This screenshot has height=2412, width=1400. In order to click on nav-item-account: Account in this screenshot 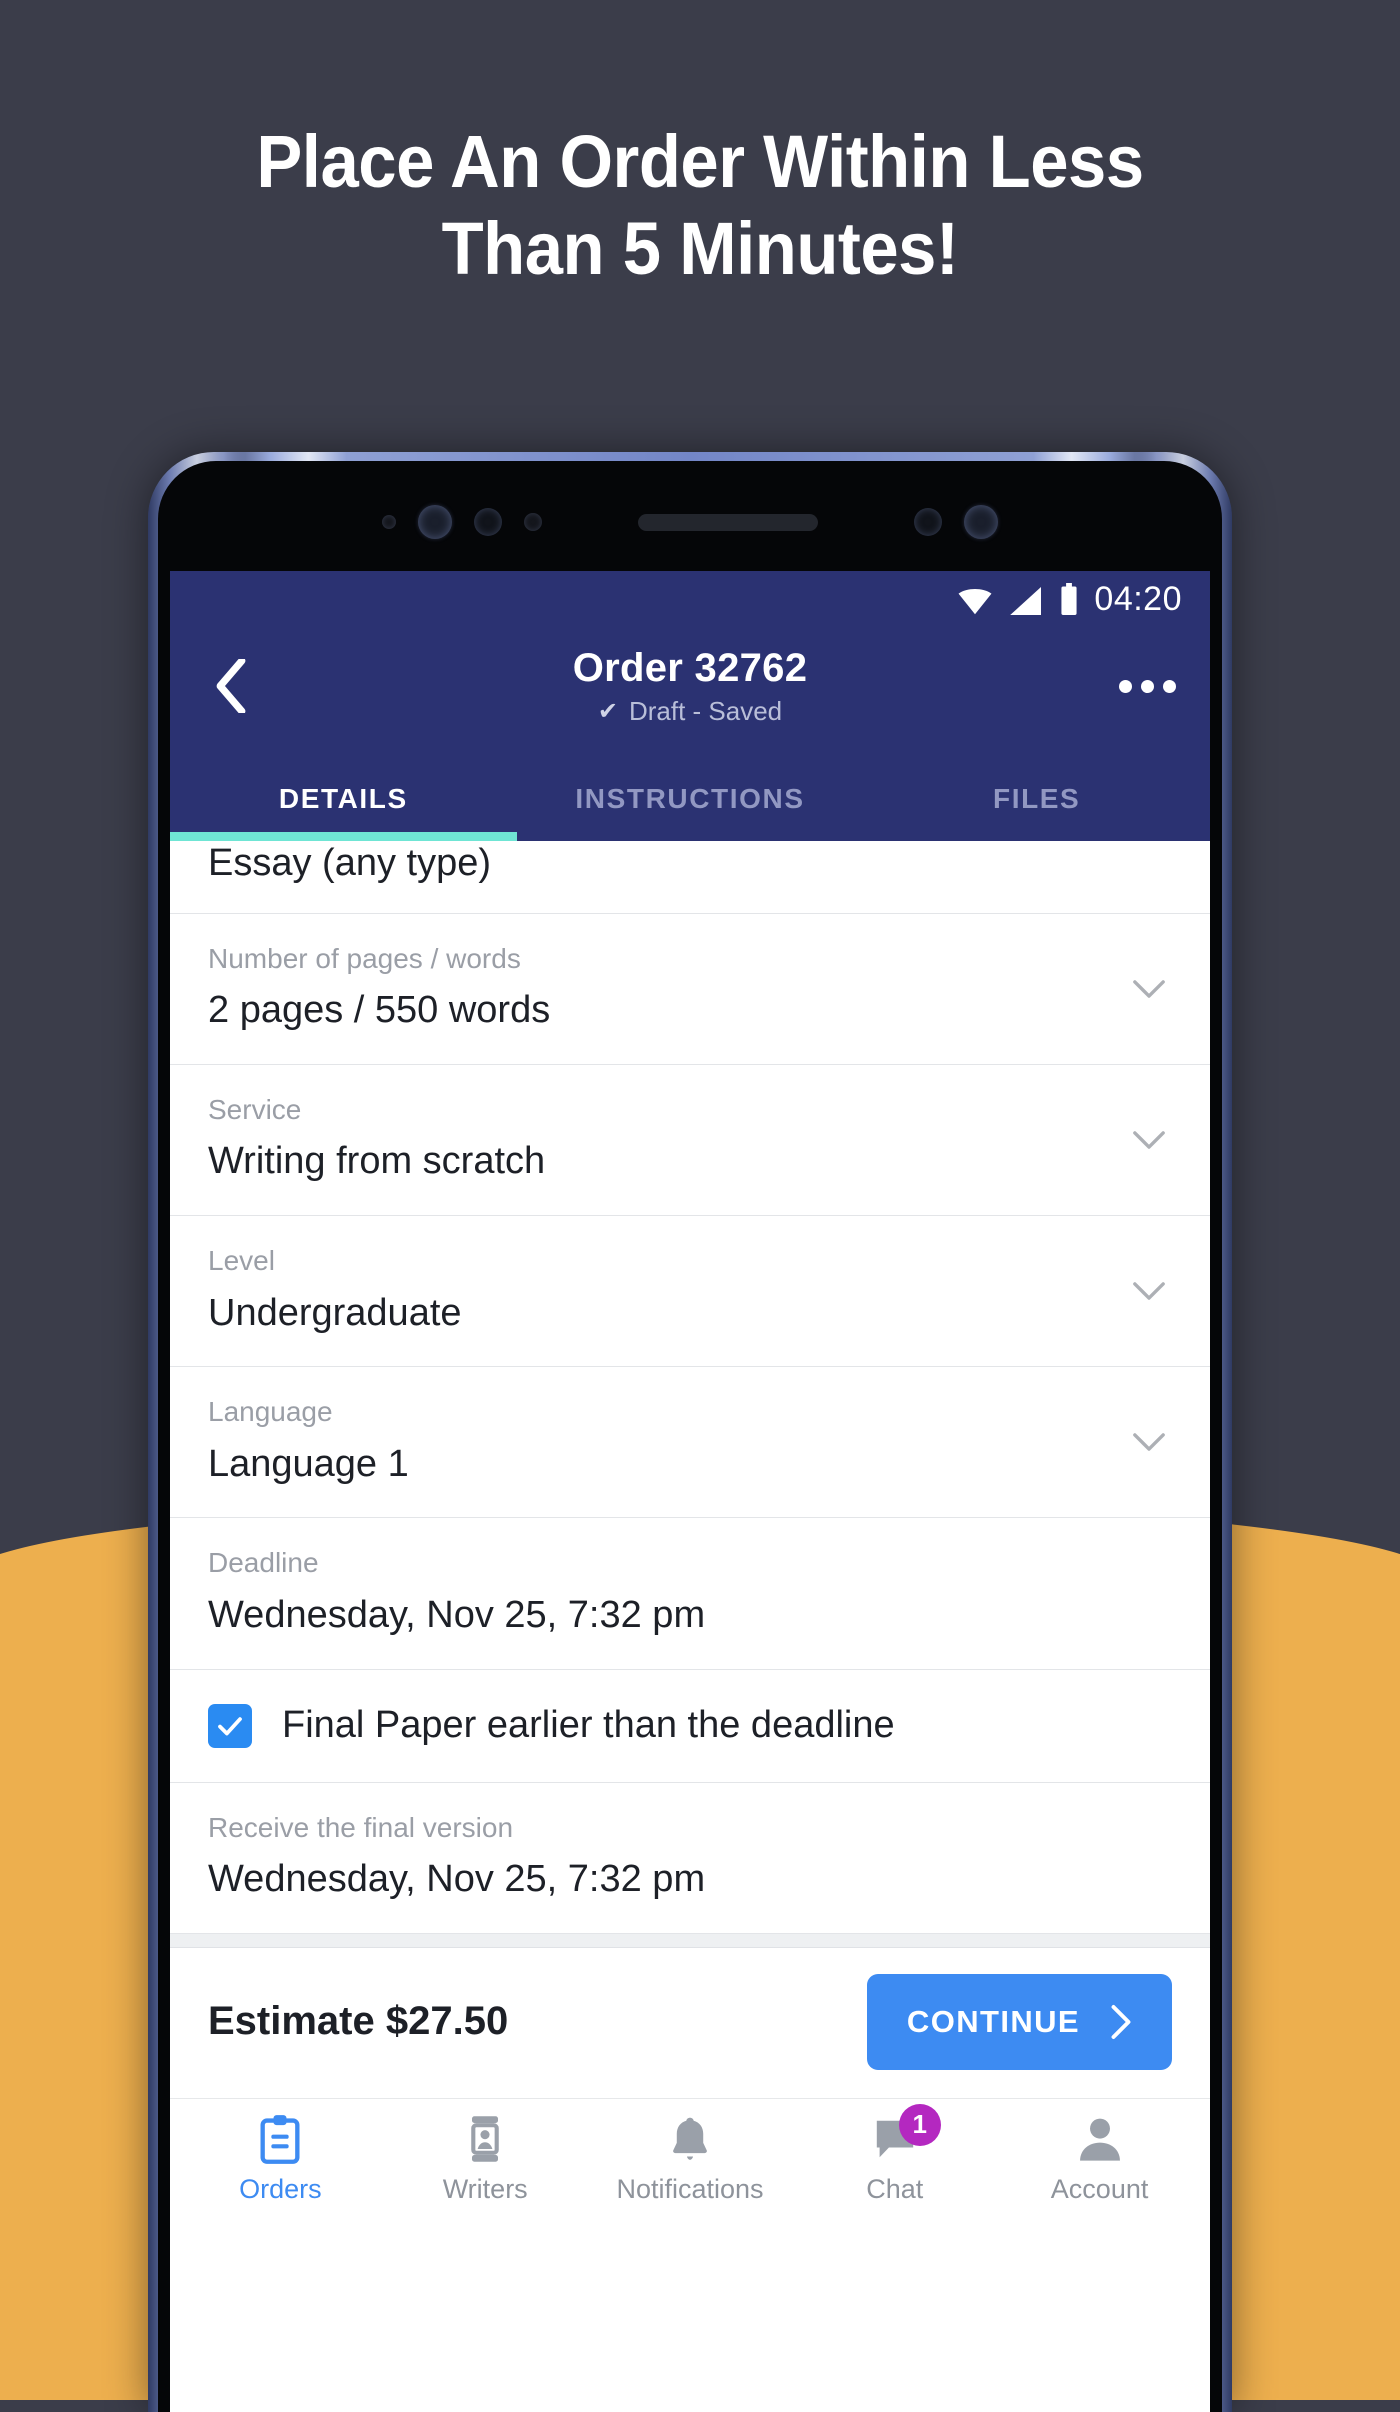, I will do `click(1099, 2159)`.